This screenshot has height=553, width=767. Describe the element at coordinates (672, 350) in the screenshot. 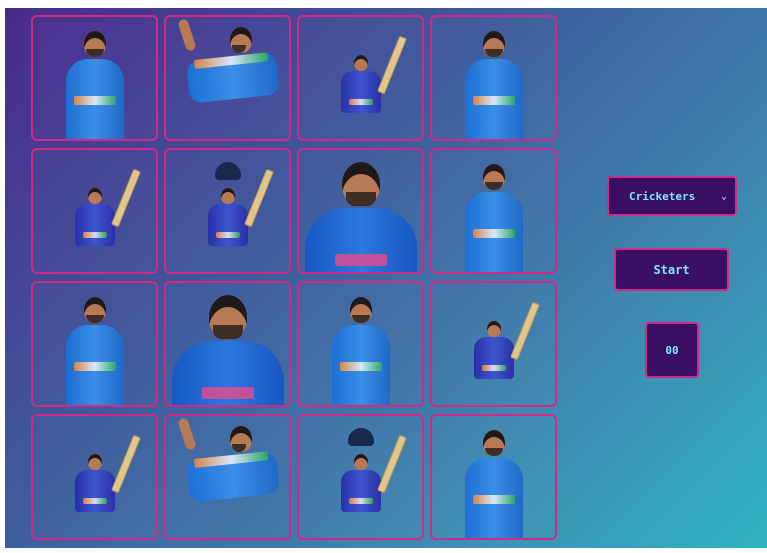

I see `score-display: 00` at that location.